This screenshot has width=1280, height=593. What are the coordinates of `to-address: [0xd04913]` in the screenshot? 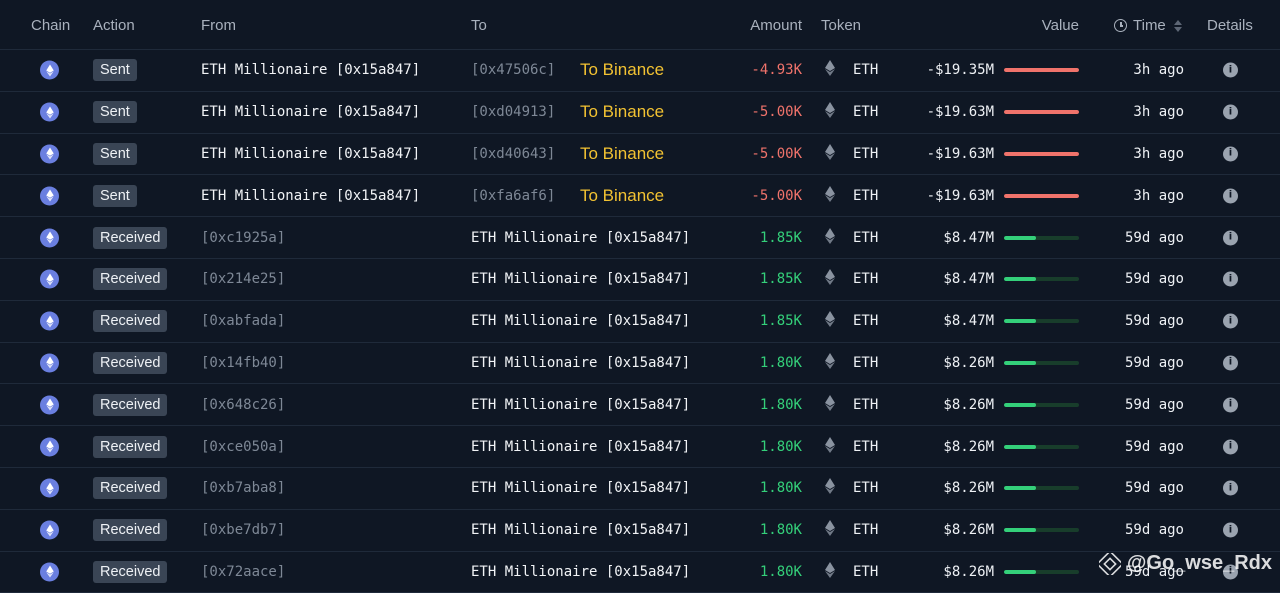 It's located at (513, 112).